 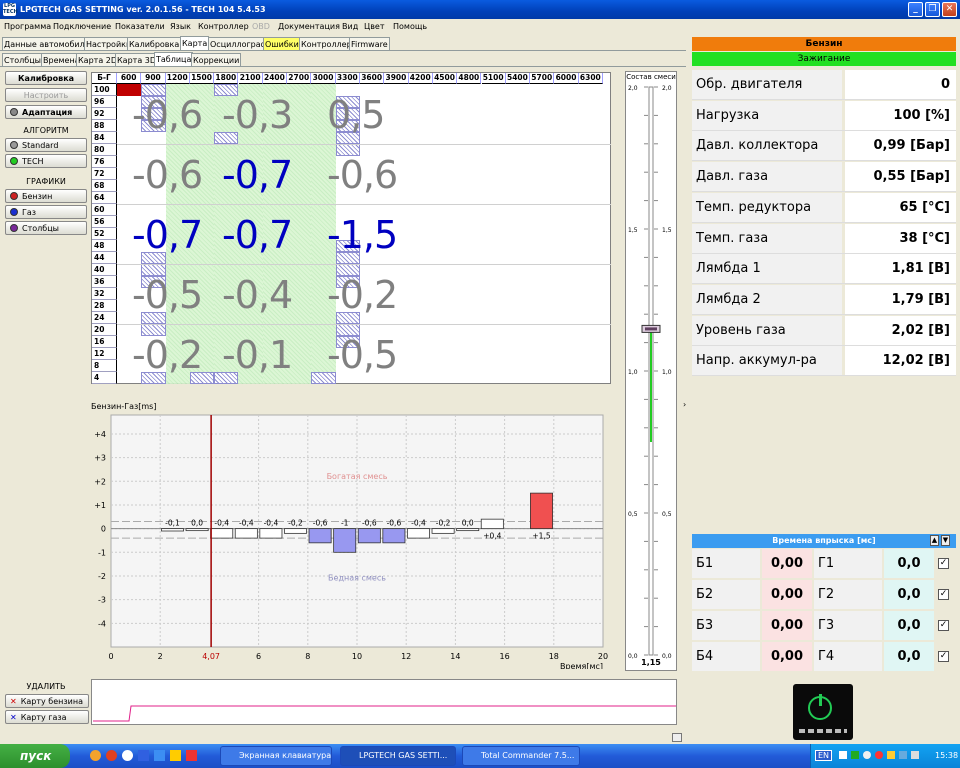 What do you see at coordinates (848, 625) in the screenshot?
I see `gas-injector-label: Г3` at bounding box center [848, 625].